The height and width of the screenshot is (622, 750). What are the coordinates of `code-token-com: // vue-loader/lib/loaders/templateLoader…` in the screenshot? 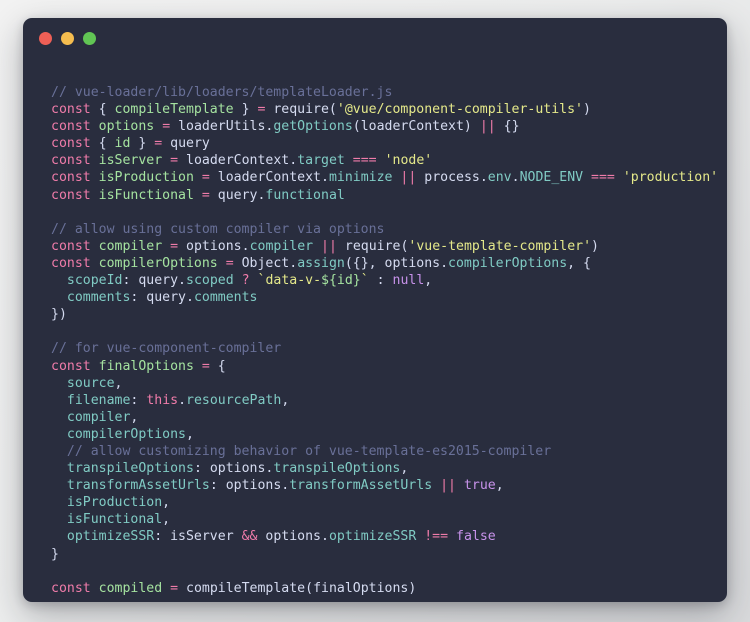 It's located at (222, 92).